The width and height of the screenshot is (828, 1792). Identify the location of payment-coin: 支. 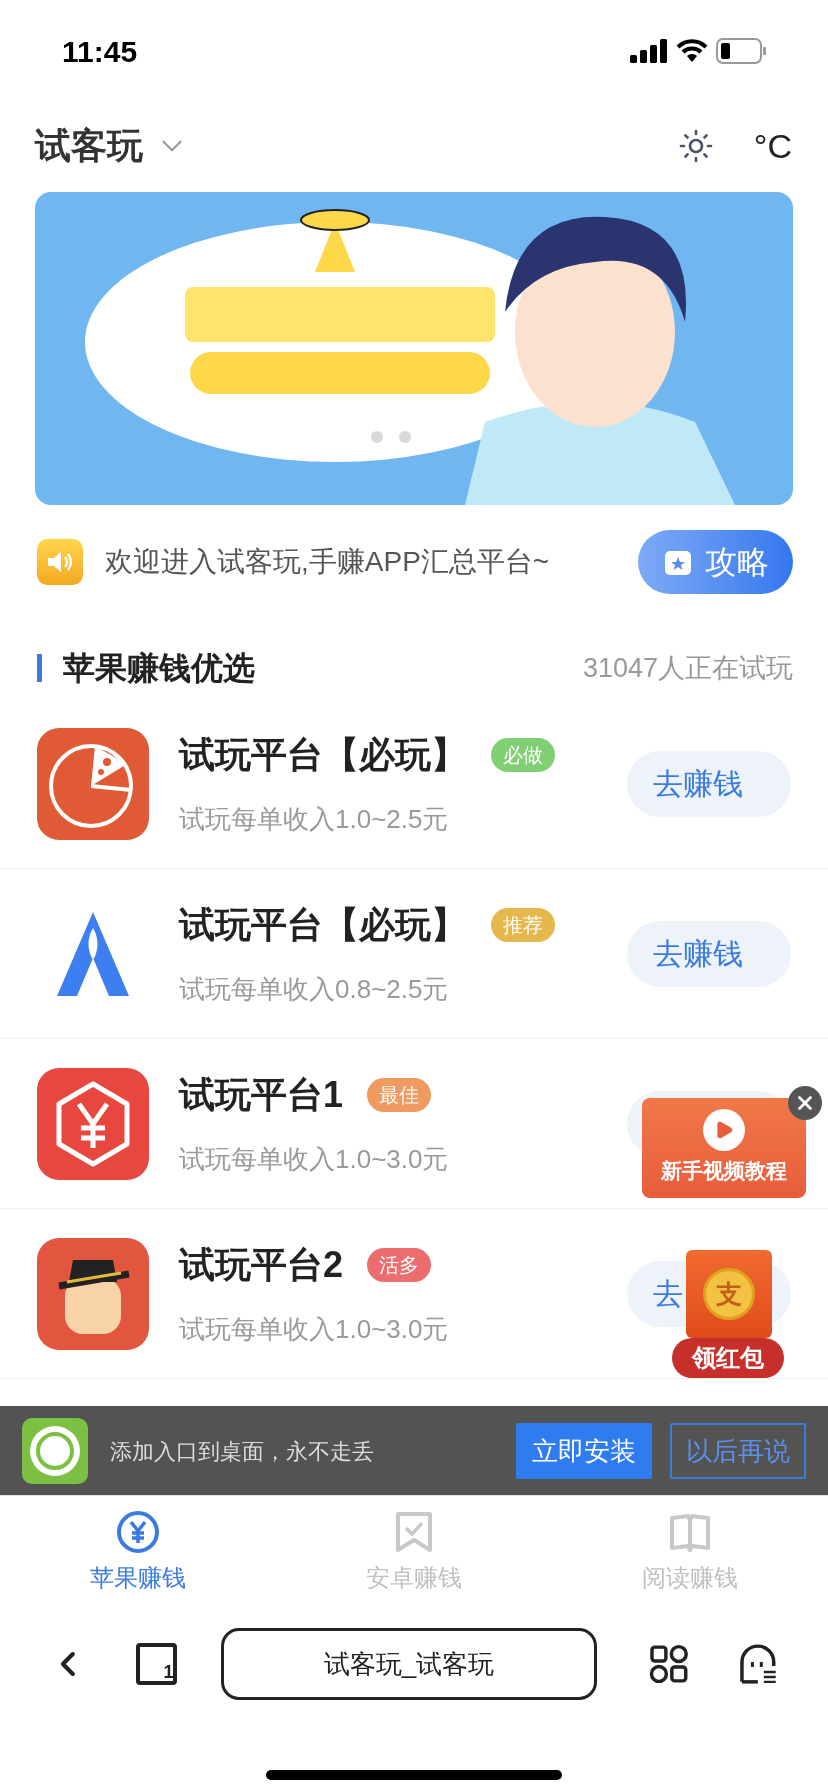
(729, 1294).